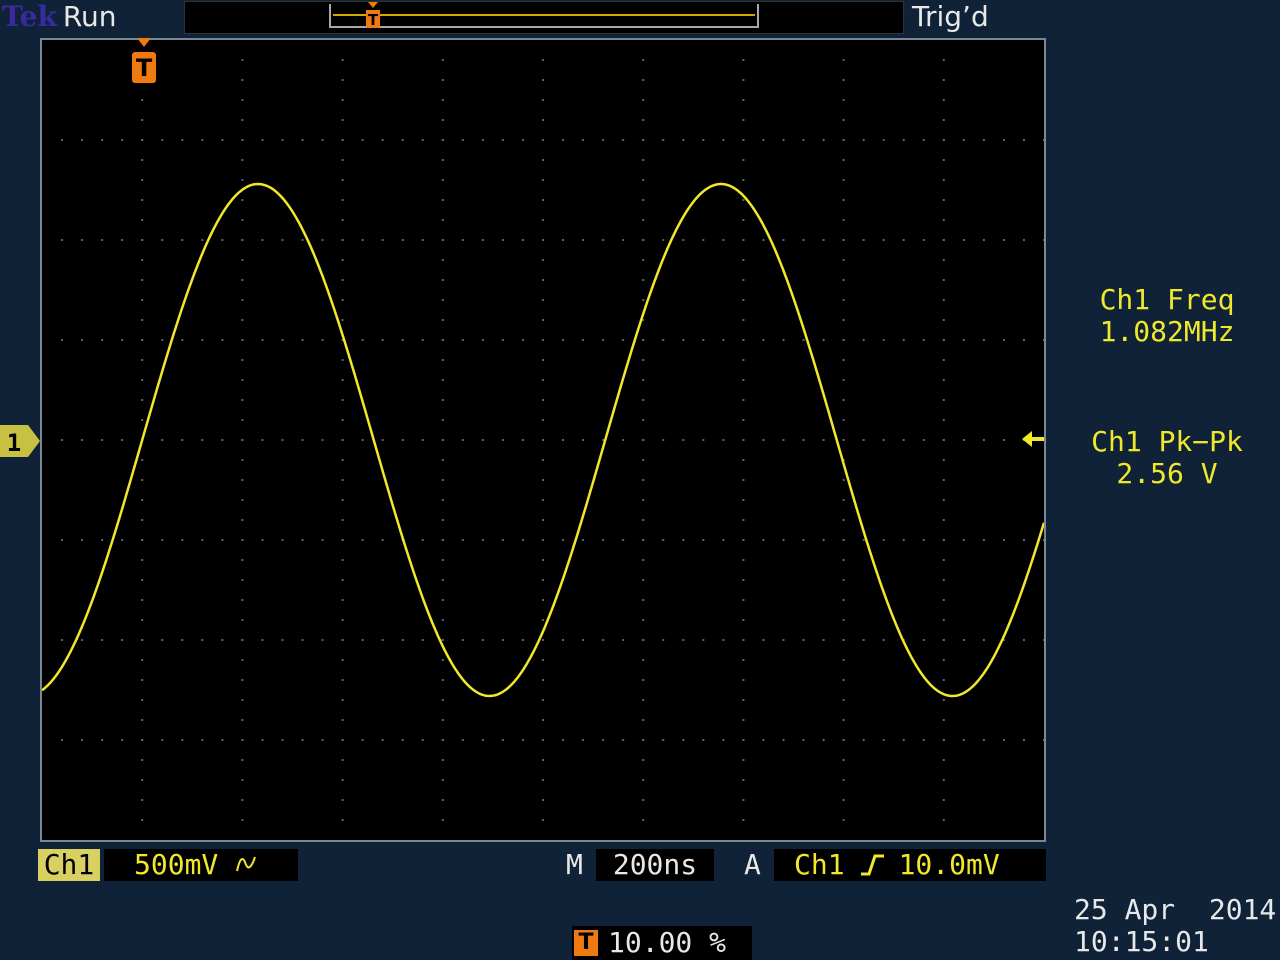 This screenshot has width=1280, height=960. I want to click on trigger-position-marker: T, so click(144, 61).